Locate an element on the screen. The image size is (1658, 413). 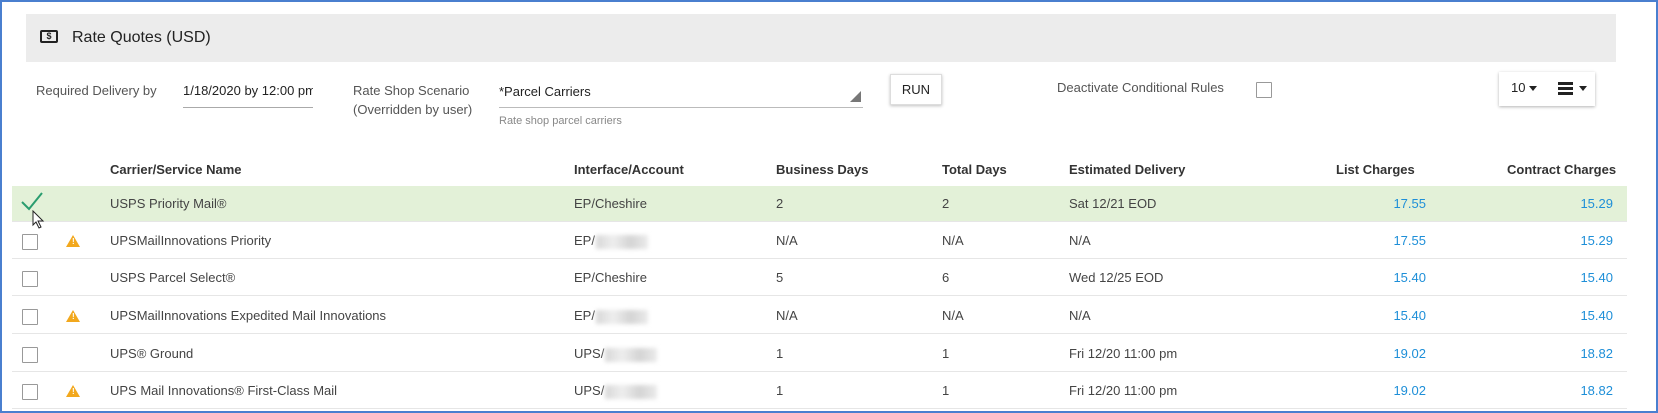
scenario-select: *Parcel Carriers is located at coordinates (681, 95).